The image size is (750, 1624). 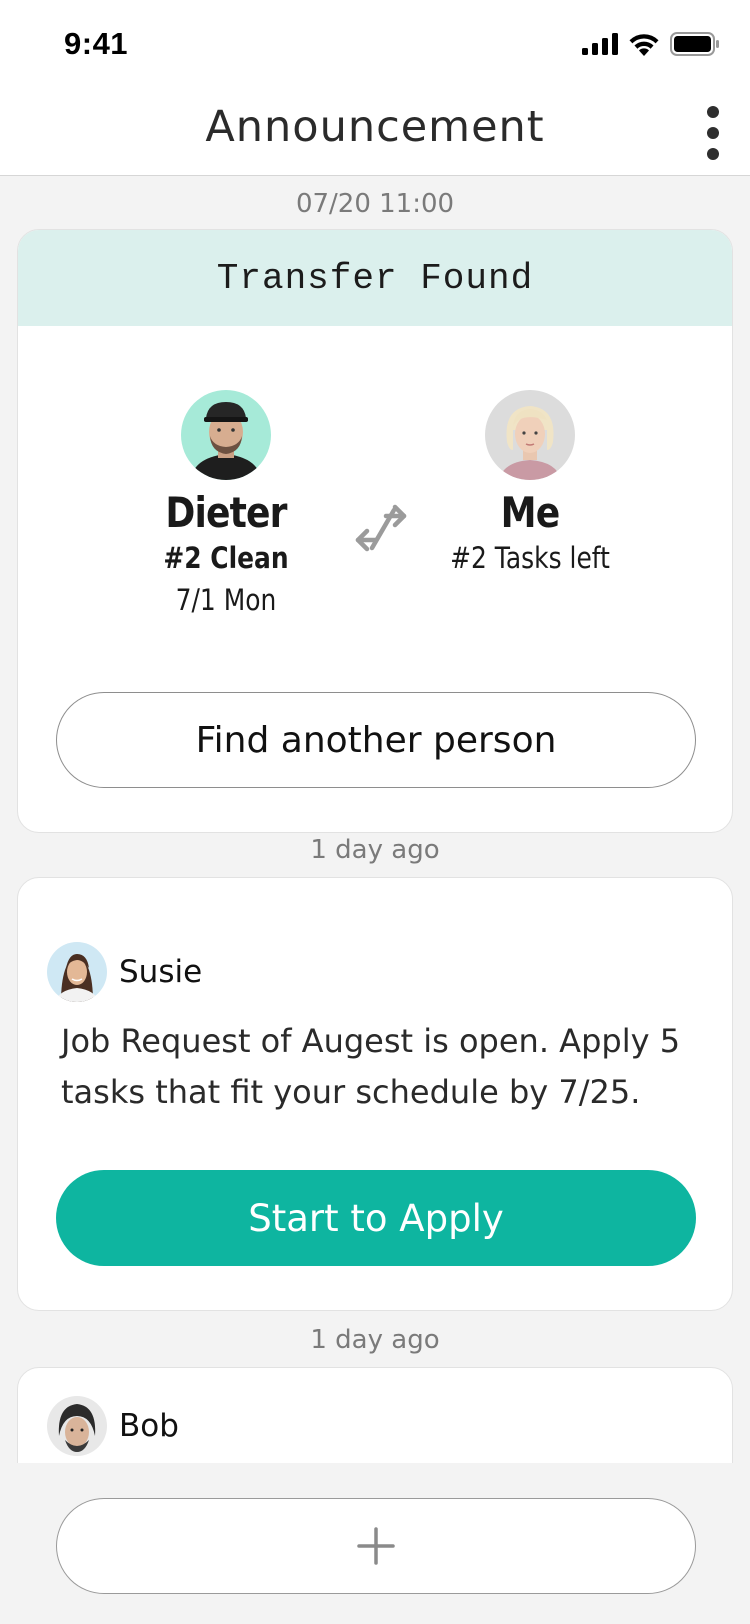 I want to click on transfer-from-person: Dieter #2 Clean 7/1 Mon, so click(x=226, y=505).